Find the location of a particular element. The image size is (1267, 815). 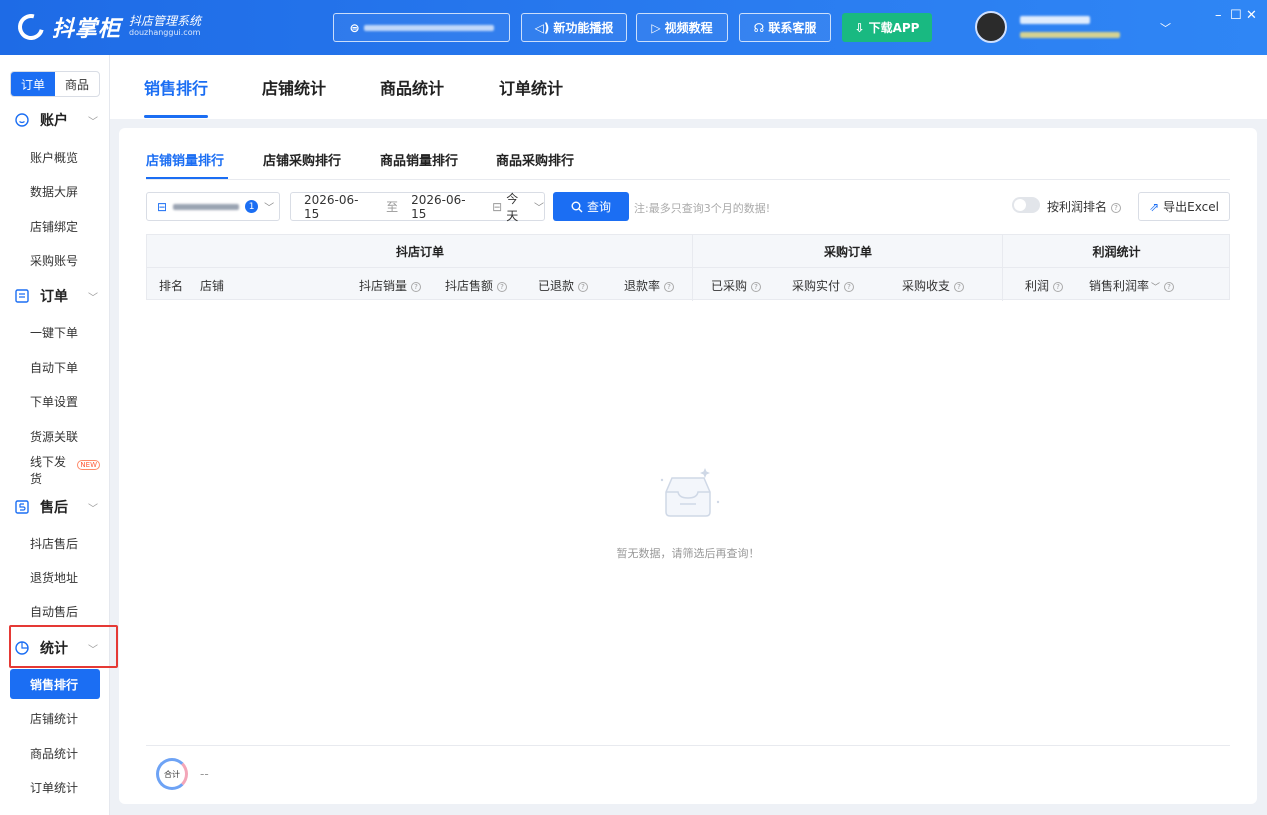

sidebar-item-dashboard: 数据大屏 is located at coordinates (55, 191).